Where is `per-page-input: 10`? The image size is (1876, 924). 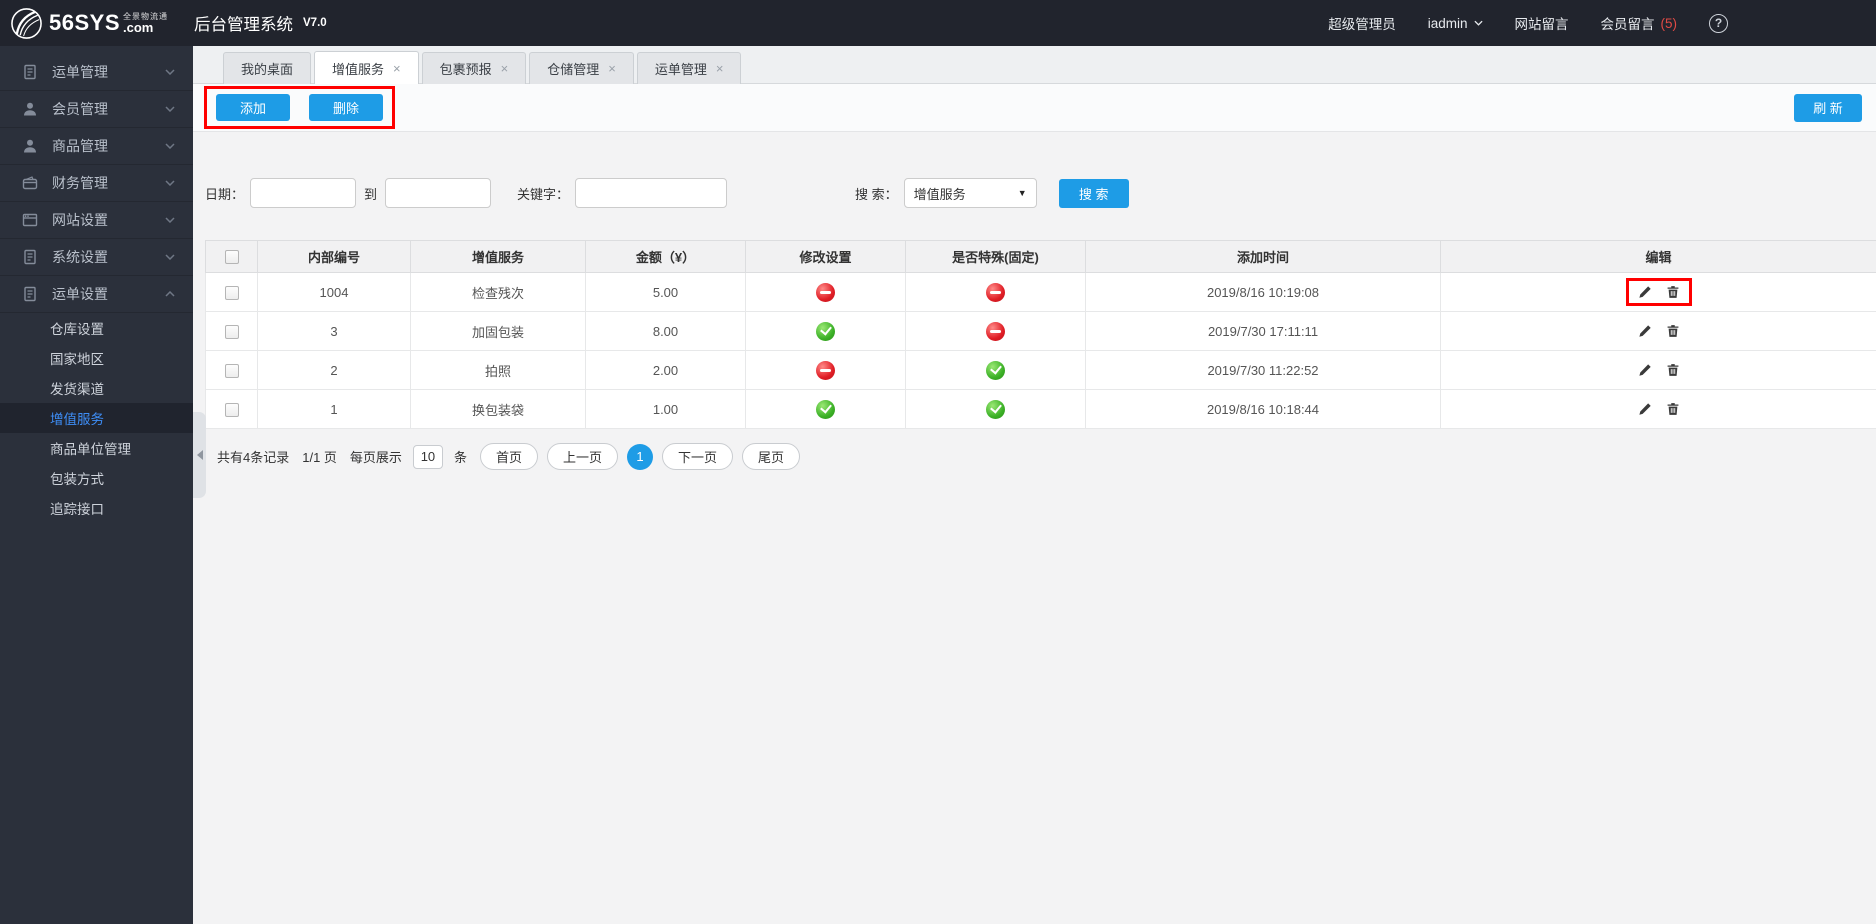 per-page-input: 10 is located at coordinates (427, 456).